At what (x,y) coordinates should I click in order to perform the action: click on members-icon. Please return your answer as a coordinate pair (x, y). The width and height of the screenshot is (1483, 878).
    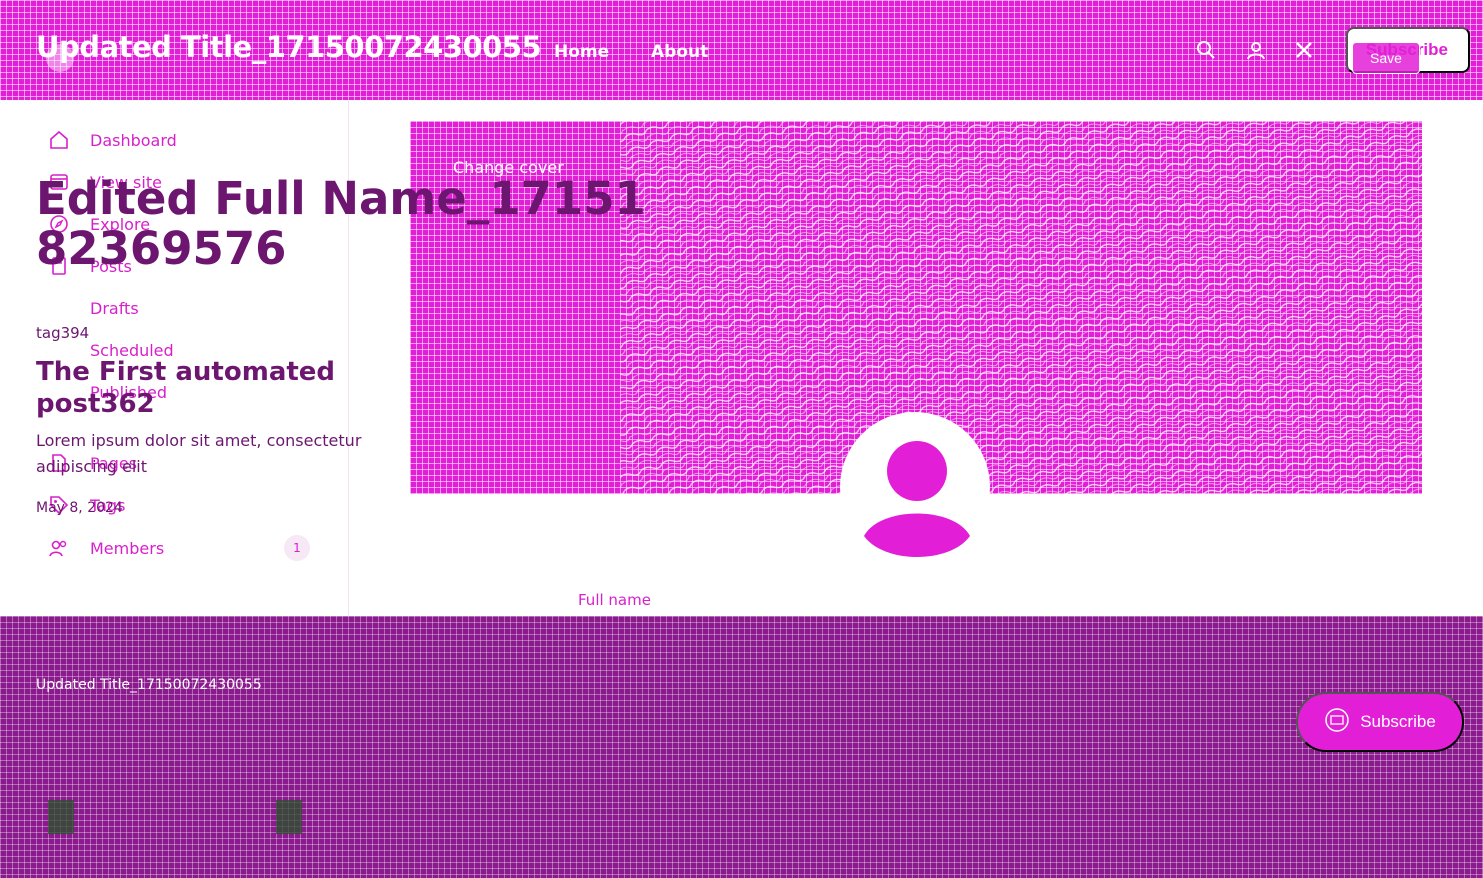
    Looking at the image, I should click on (59, 548).